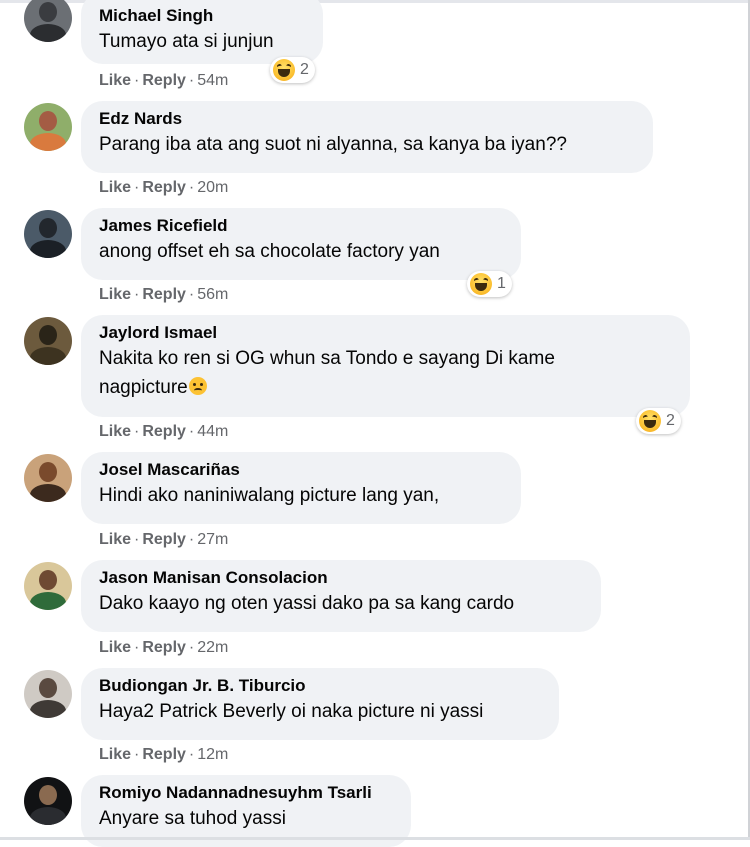 This screenshot has width=750, height=847. What do you see at coordinates (212, 187) in the screenshot?
I see `comment-timestamp: 20m` at bounding box center [212, 187].